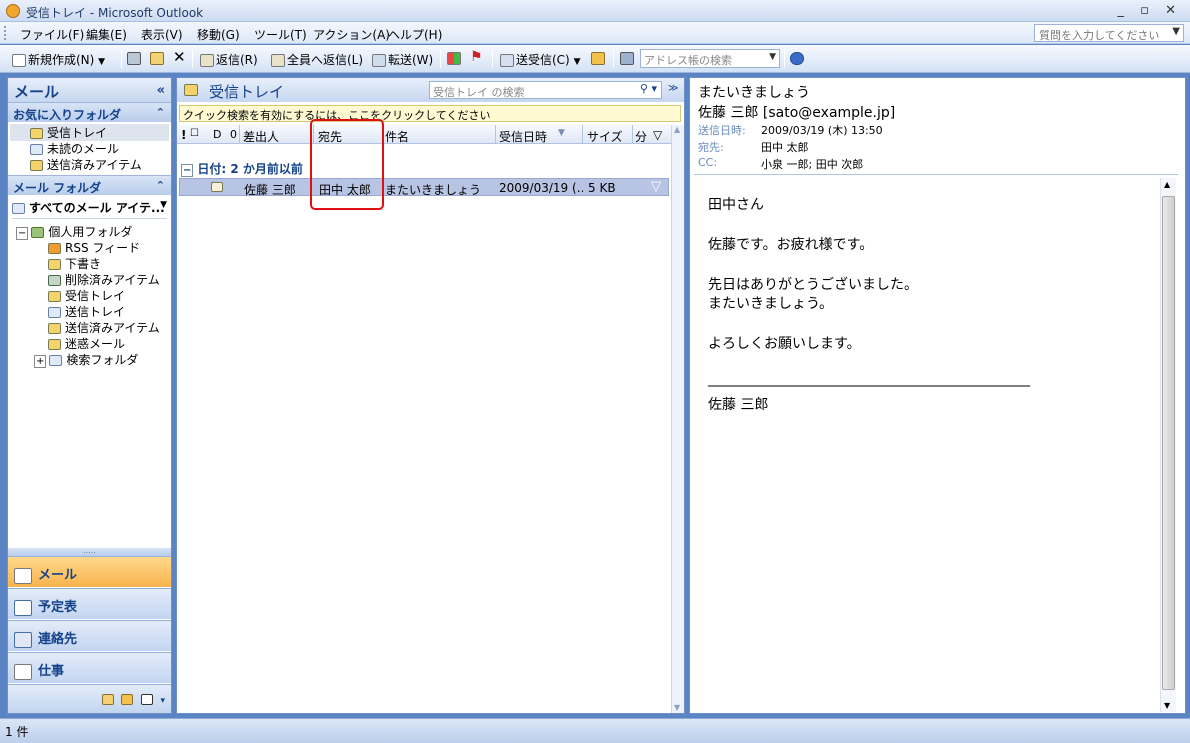 The width and height of the screenshot is (1190, 743). I want to click on cc-label: CC:, so click(708, 162).